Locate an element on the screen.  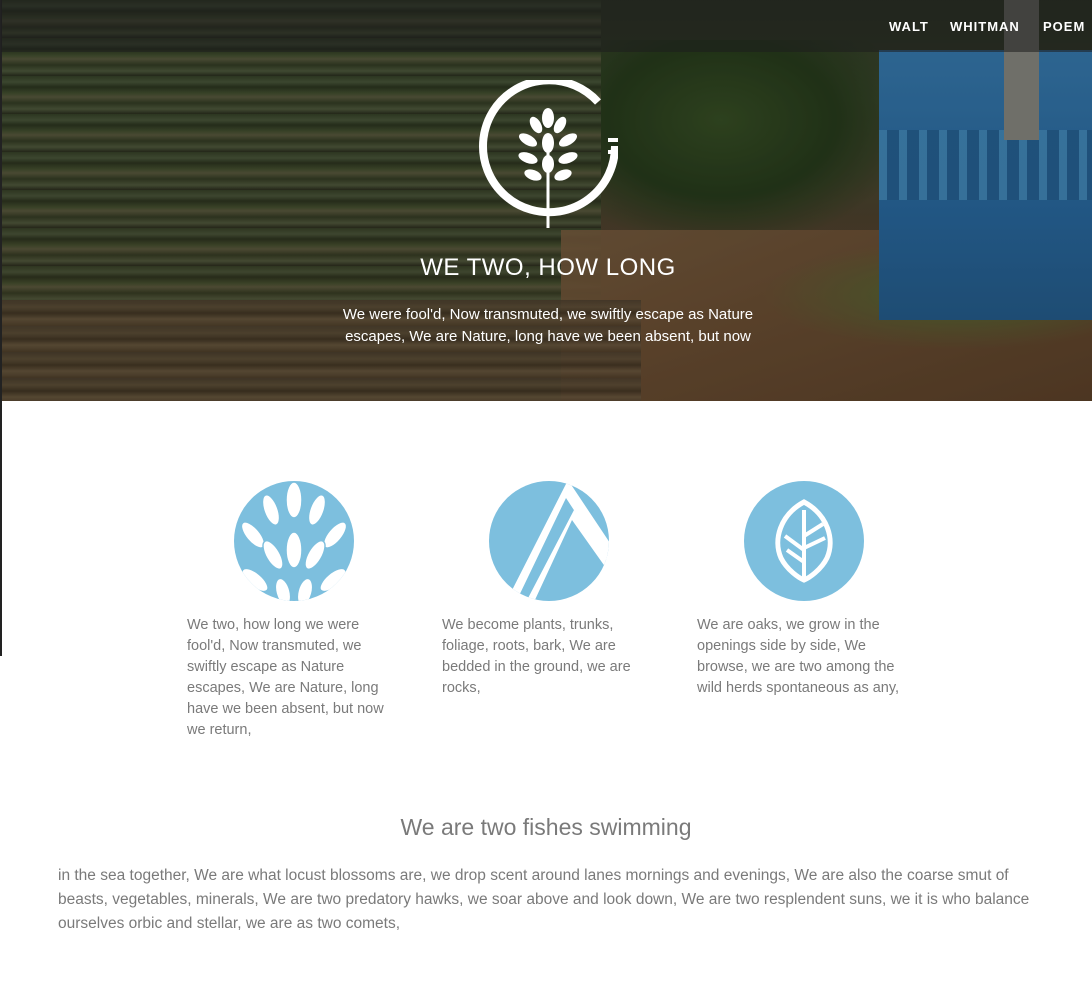
mountain-icon is located at coordinates (549, 541).